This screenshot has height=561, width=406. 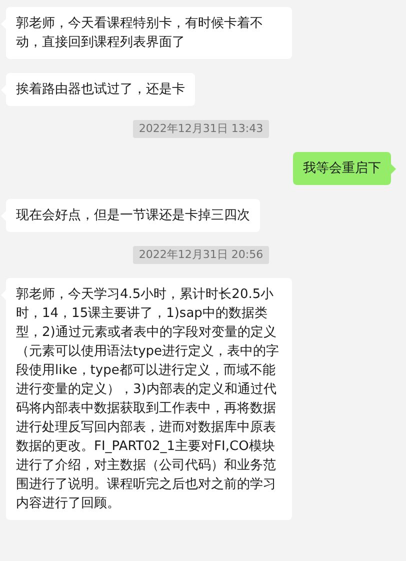 What do you see at coordinates (393, 169) in the screenshot?
I see `bubble-tail` at bounding box center [393, 169].